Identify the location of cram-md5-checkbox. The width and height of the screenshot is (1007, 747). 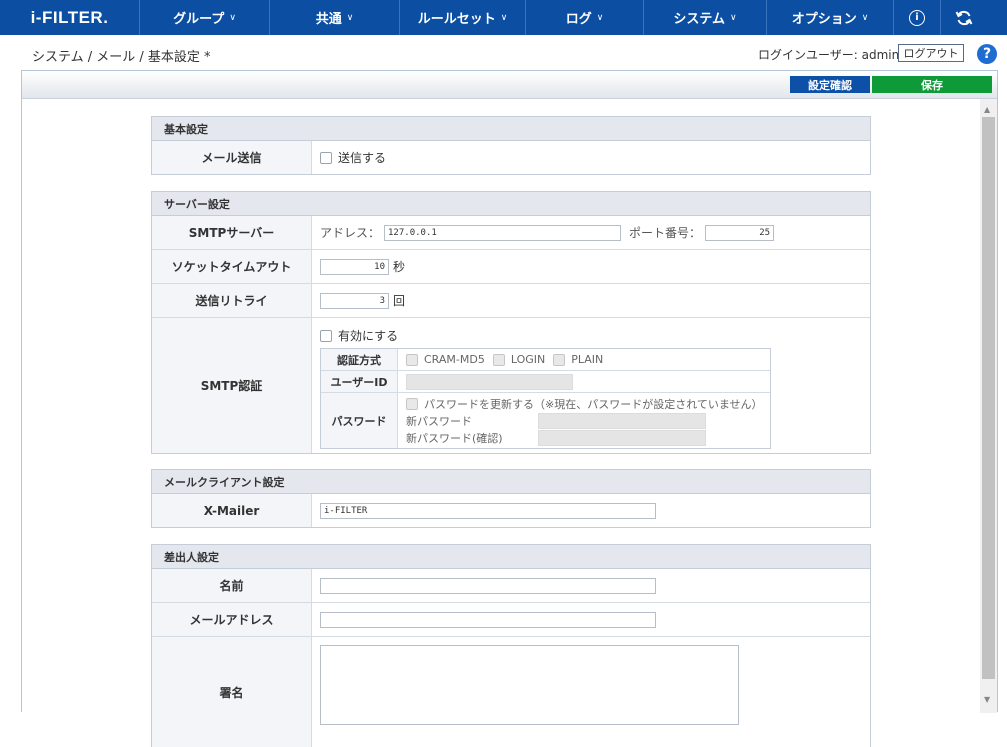
(412, 359).